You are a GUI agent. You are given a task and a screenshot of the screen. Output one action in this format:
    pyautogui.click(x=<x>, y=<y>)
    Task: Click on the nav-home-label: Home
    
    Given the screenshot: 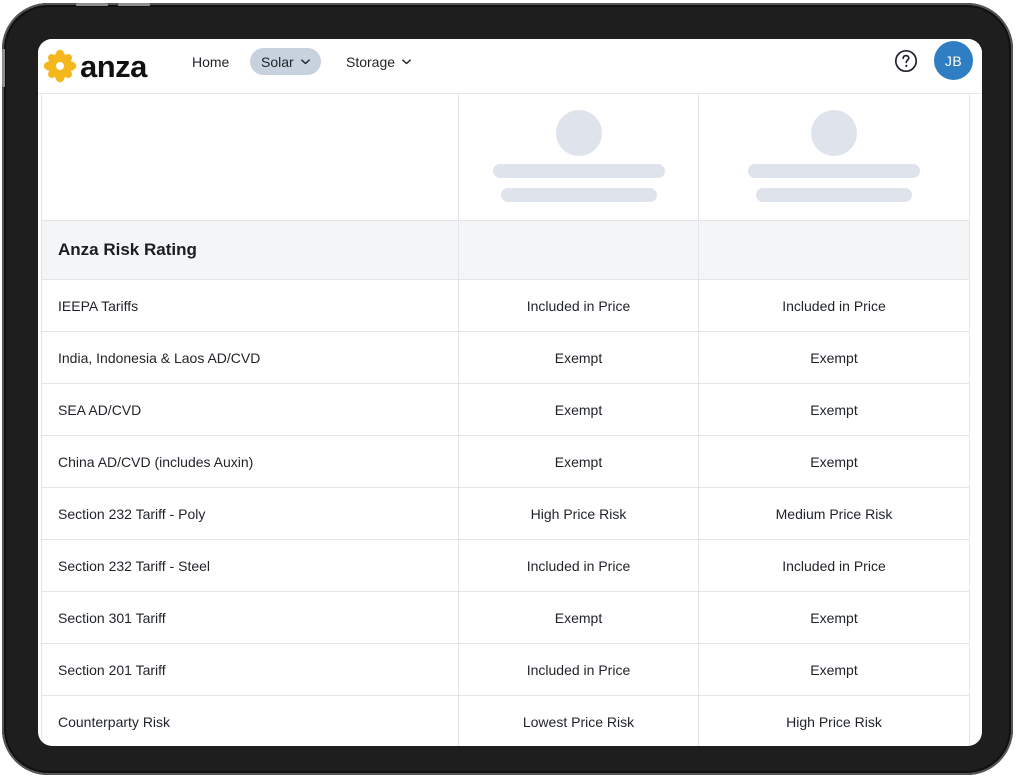 What is the action you would take?
    pyautogui.click(x=211, y=61)
    